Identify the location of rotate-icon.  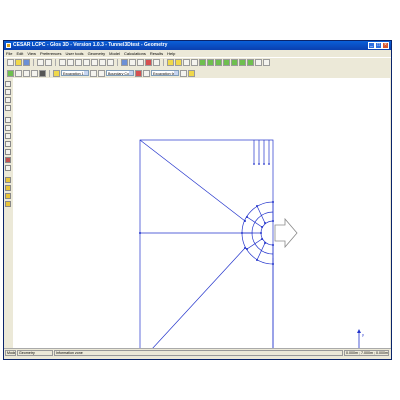
(110, 62).